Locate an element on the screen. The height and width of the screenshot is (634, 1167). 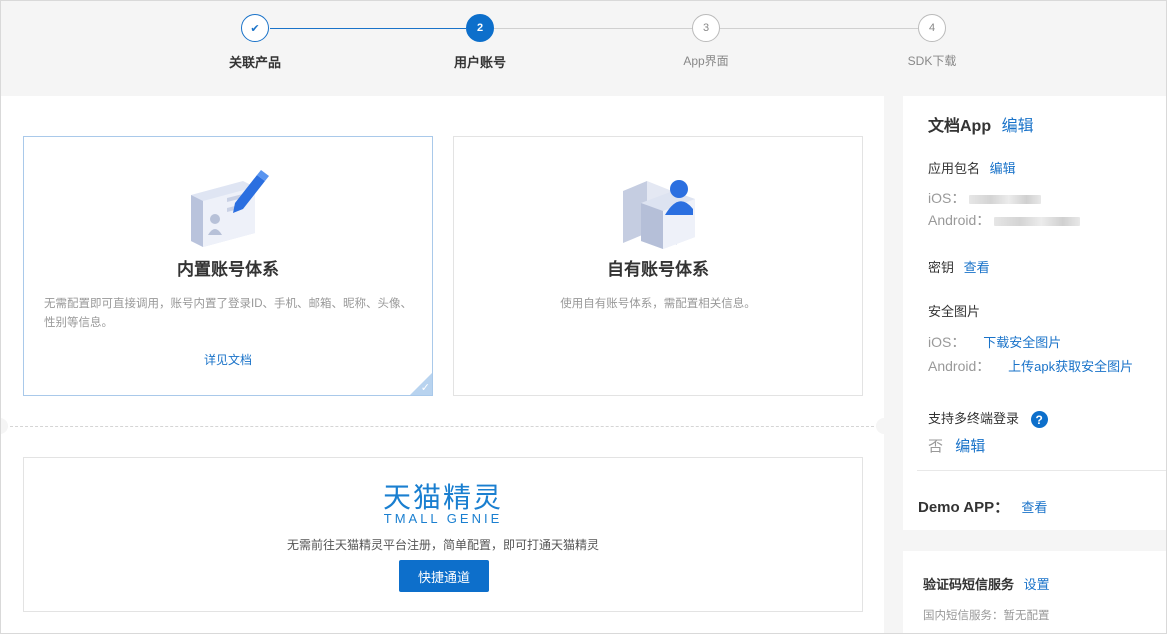
ios-security-row: iOS： 下载安全图片 is located at coordinates (994, 342).